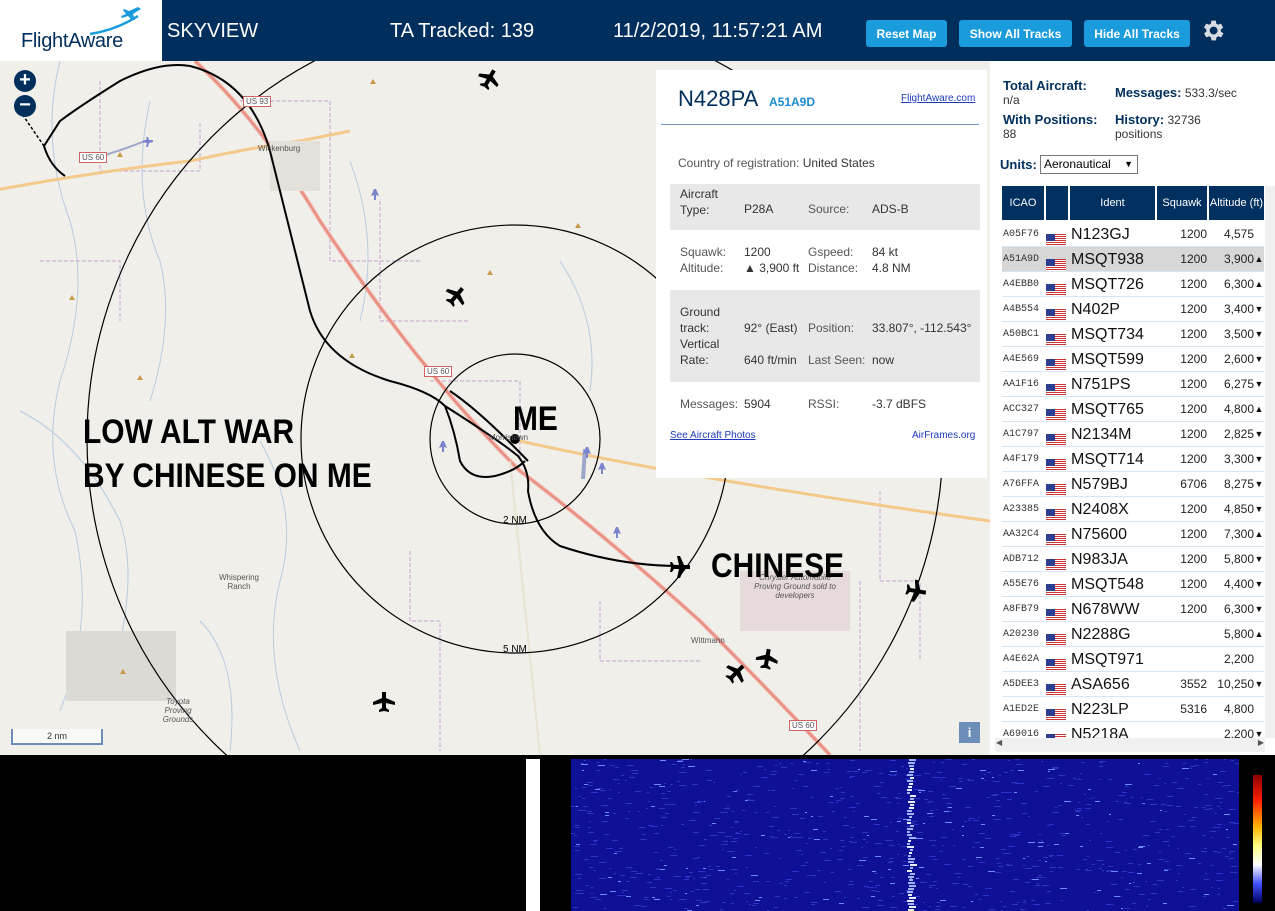 The height and width of the screenshot is (911, 1275). What do you see at coordinates (1133, 259) in the screenshot?
I see `table-row: A51A9D MSQT938 1200 3,900 ▲` at bounding box center [1133, 259].